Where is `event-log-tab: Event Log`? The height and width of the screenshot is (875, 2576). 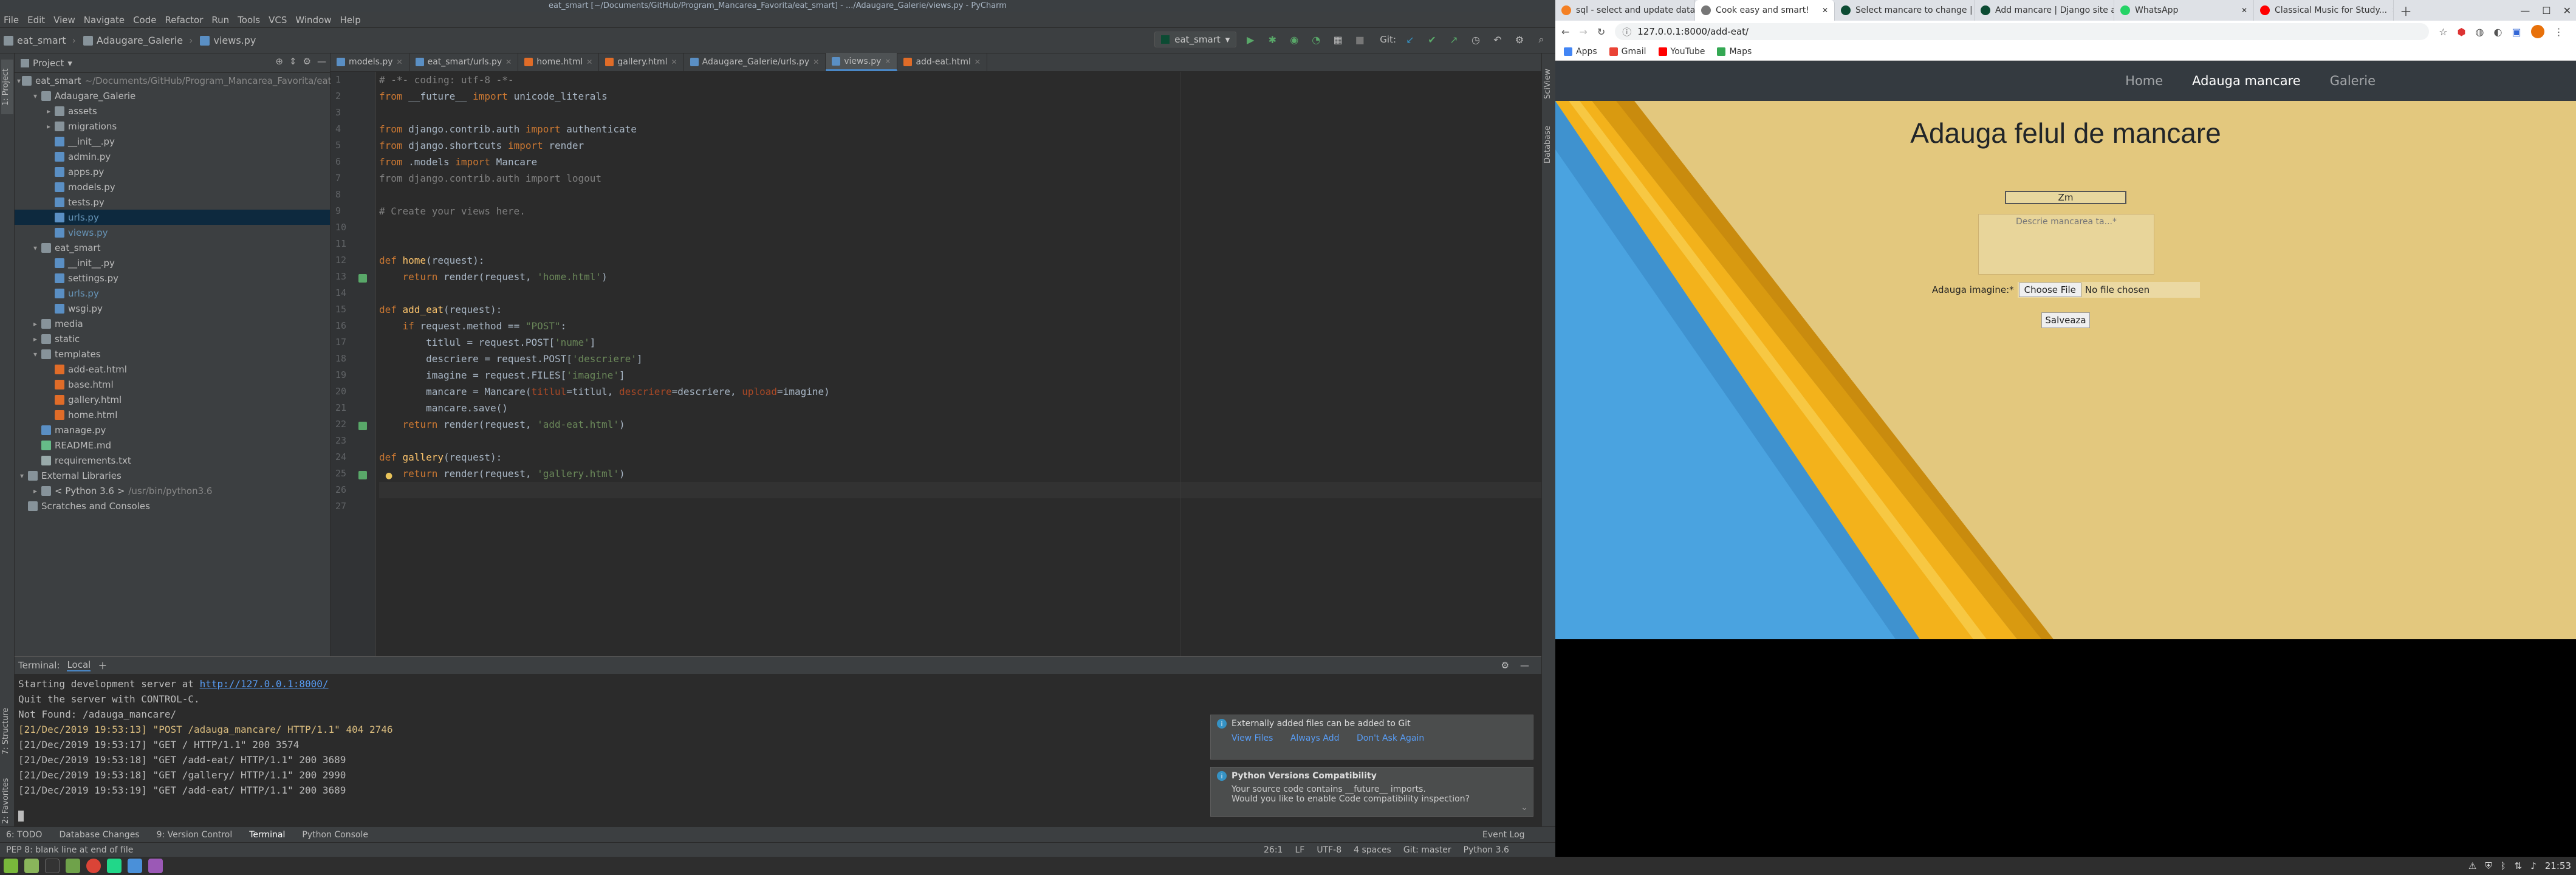
event-log-tab: Event Log is located at coordinates (1503, 835).